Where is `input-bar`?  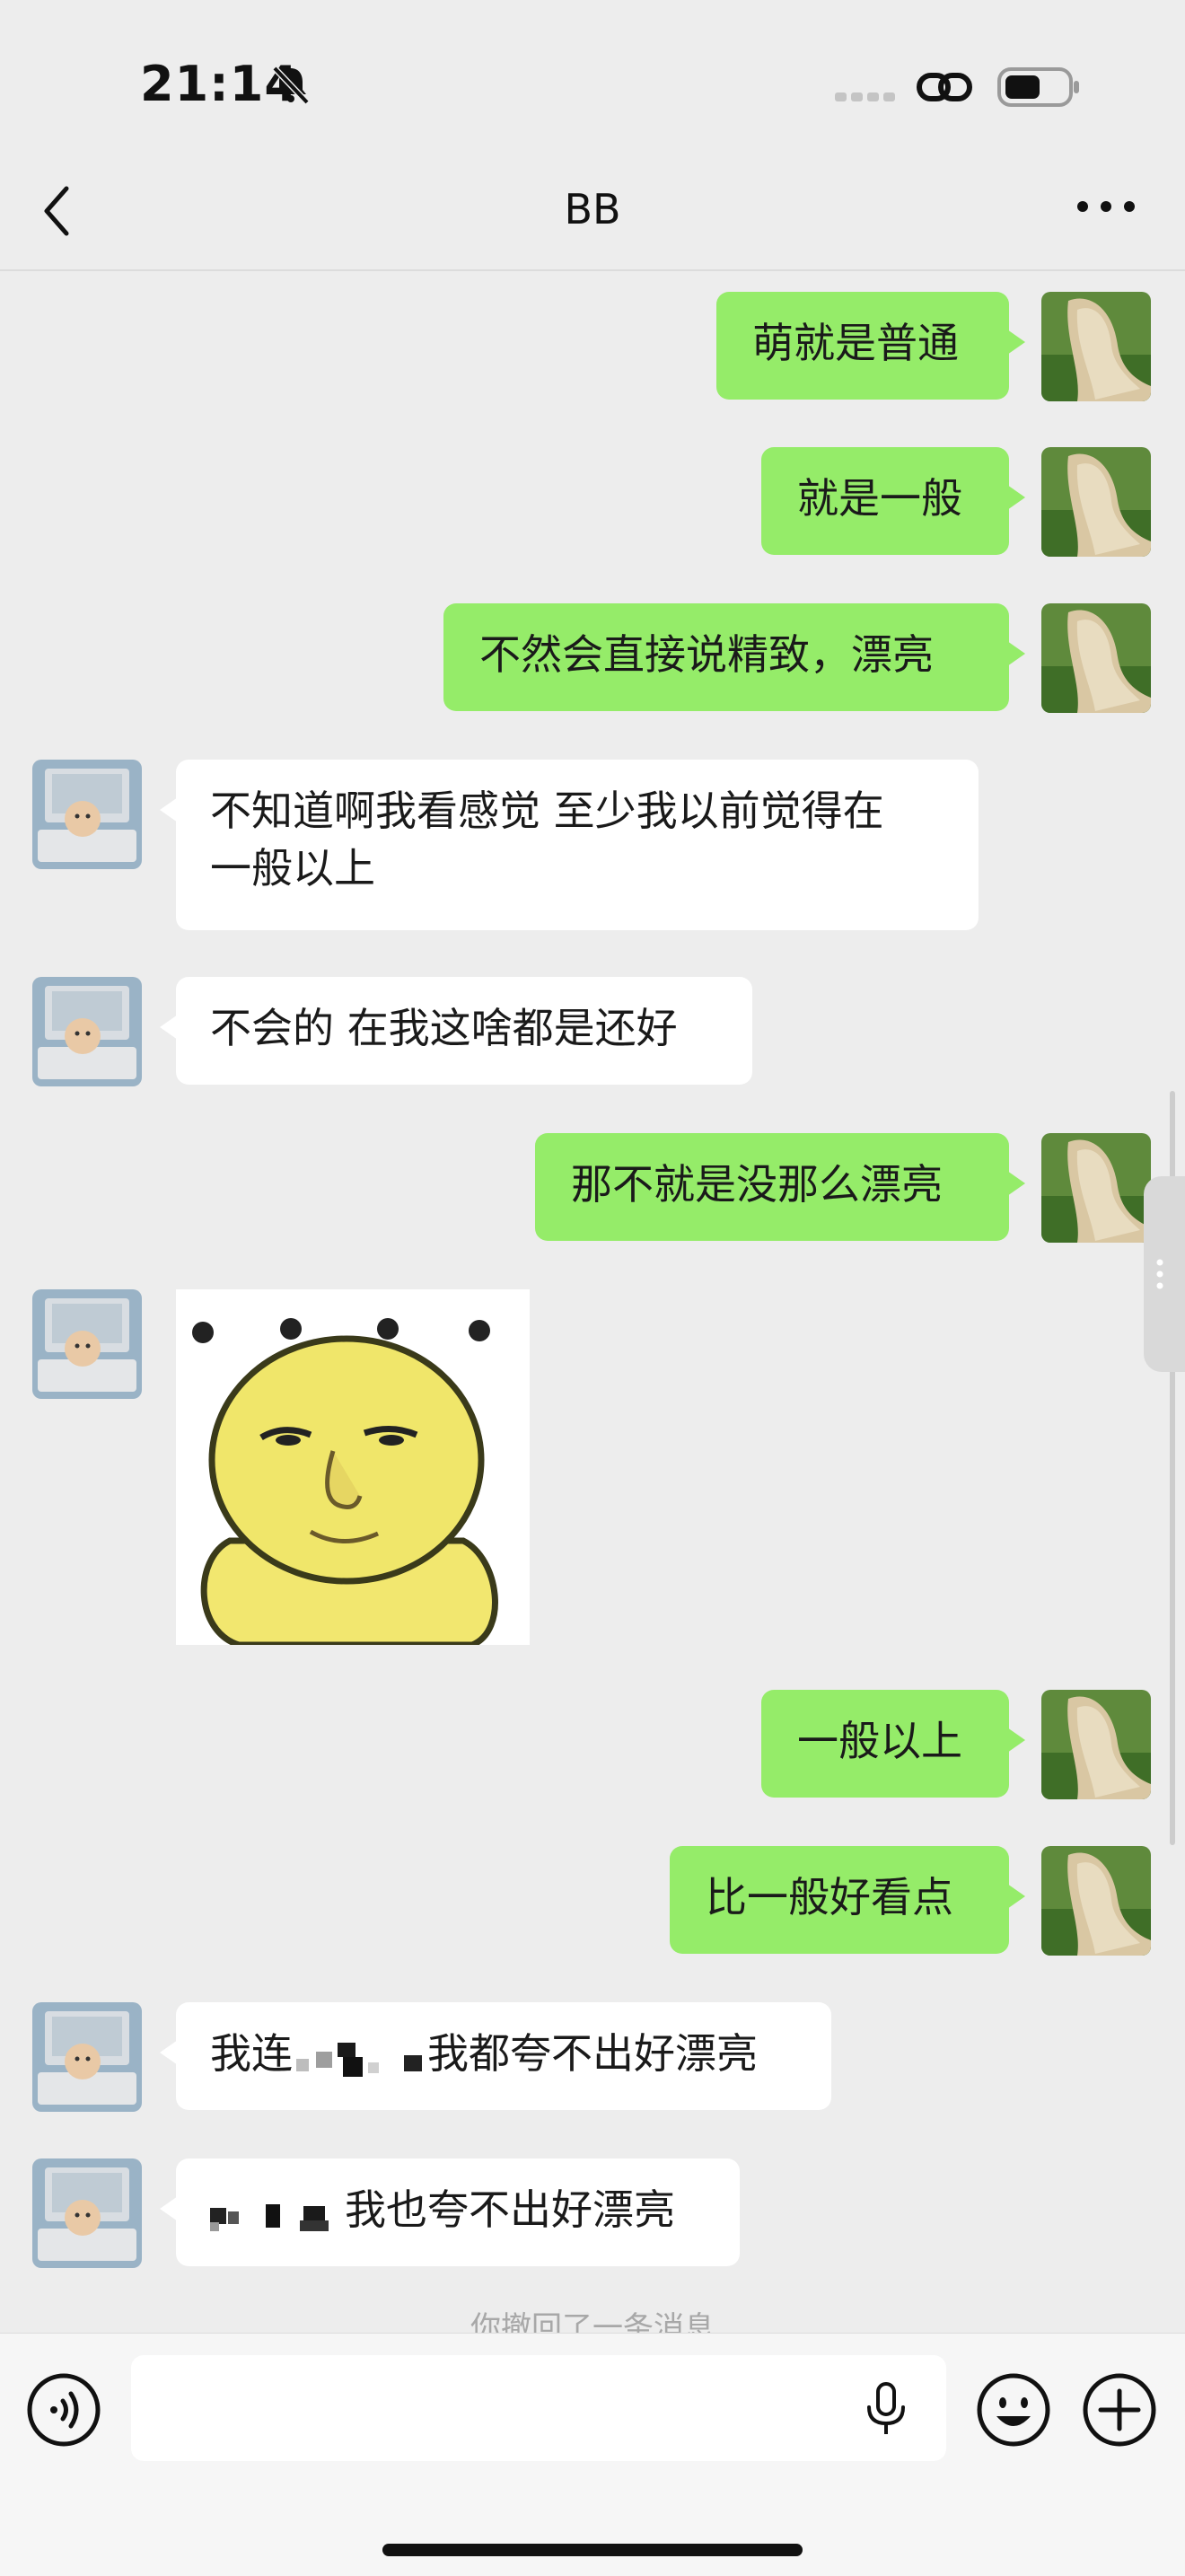 input-bar is located at coordinates (592, 2455).